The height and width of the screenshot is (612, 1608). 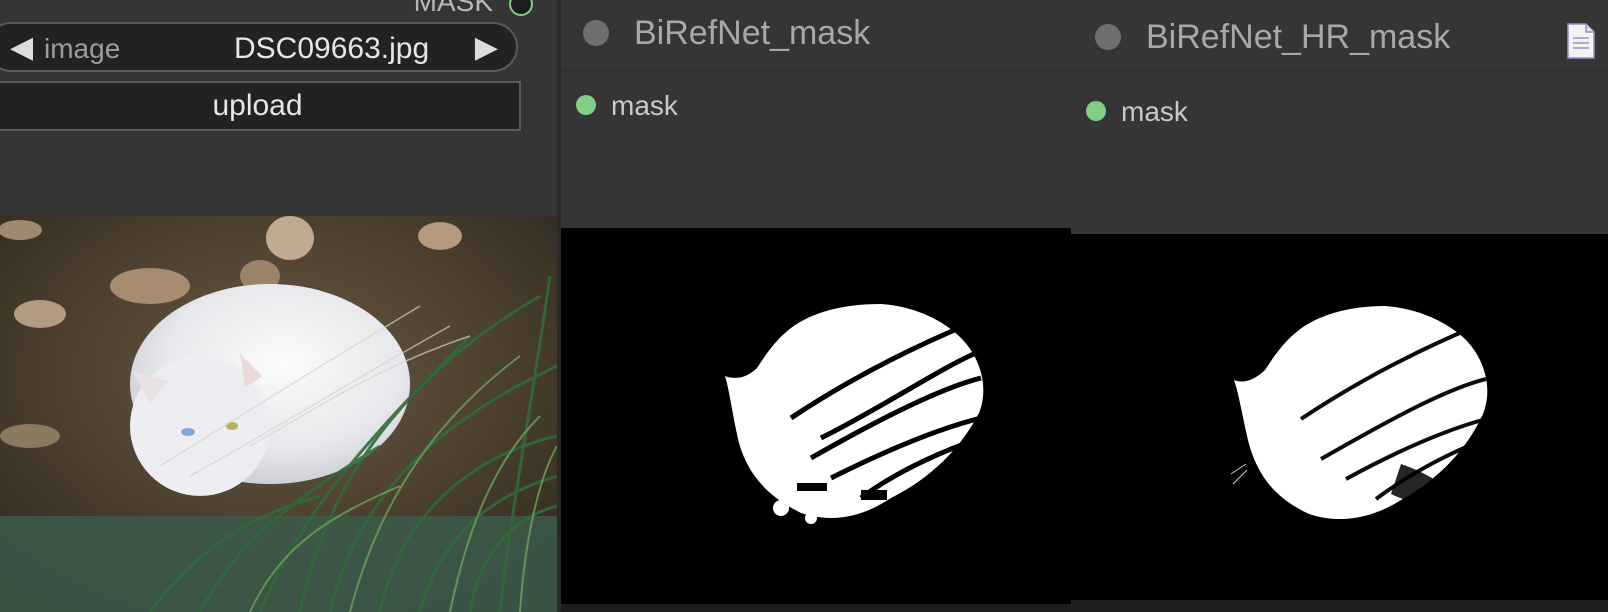 What do you see at coordinates (752, 33) in the screenshot?
I see `node-title: BiRefNet_mask` at bounding box center [752, 33].